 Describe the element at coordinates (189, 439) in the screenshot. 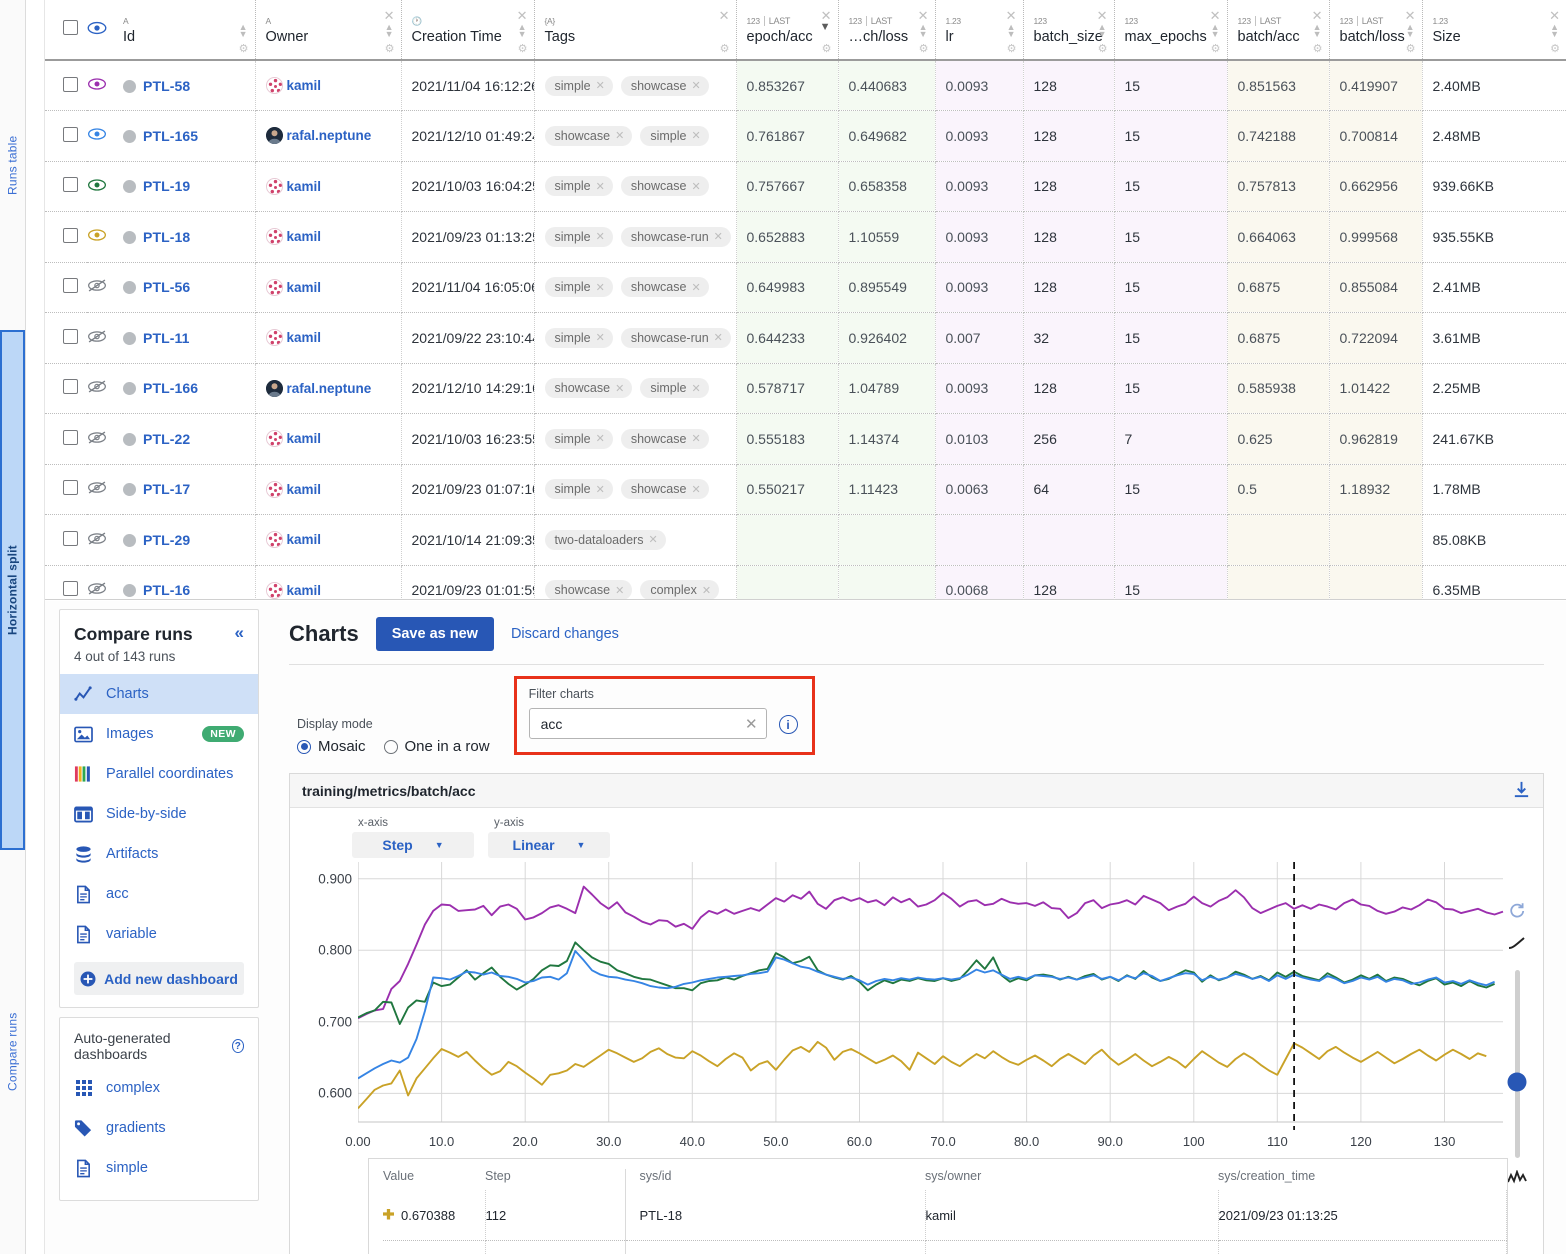

I see `row-id-cell: PTL-22` at that location.